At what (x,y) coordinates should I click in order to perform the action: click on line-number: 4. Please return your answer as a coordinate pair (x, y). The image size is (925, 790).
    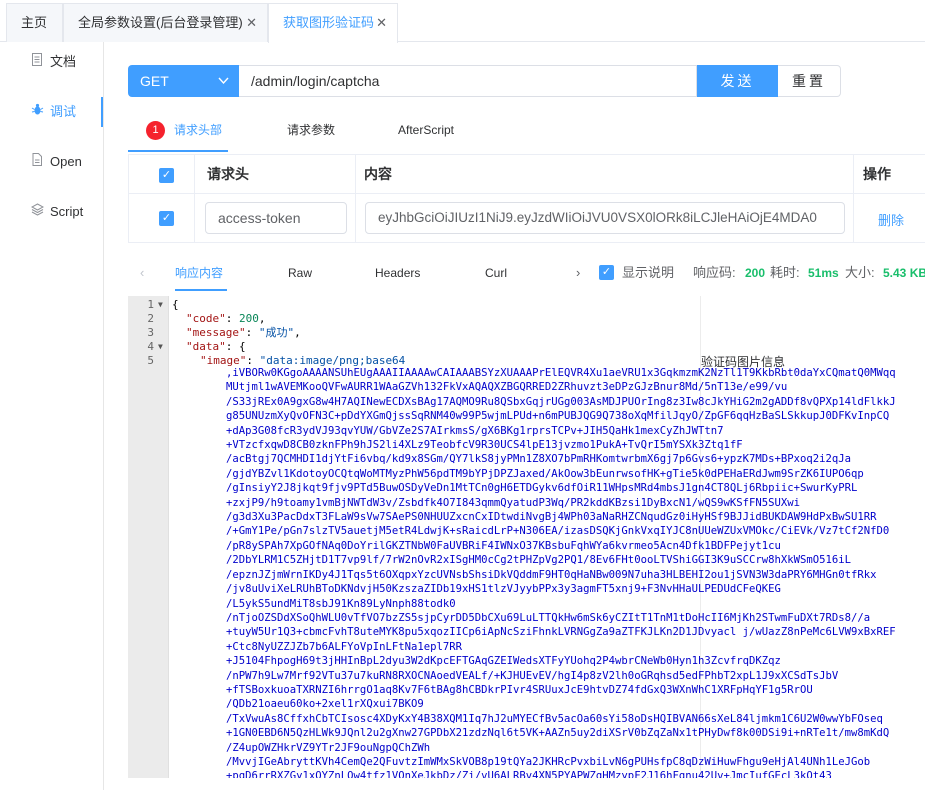
    Looking at the image, I should click on (150, 346).